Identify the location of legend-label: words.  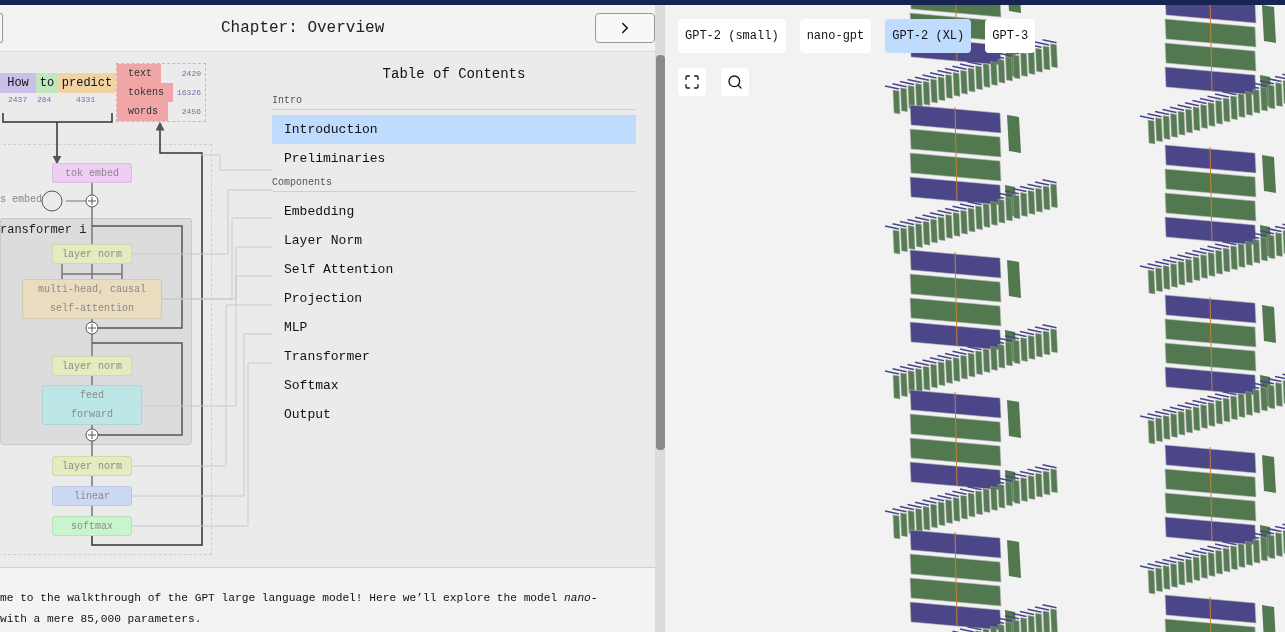
(142, 111).